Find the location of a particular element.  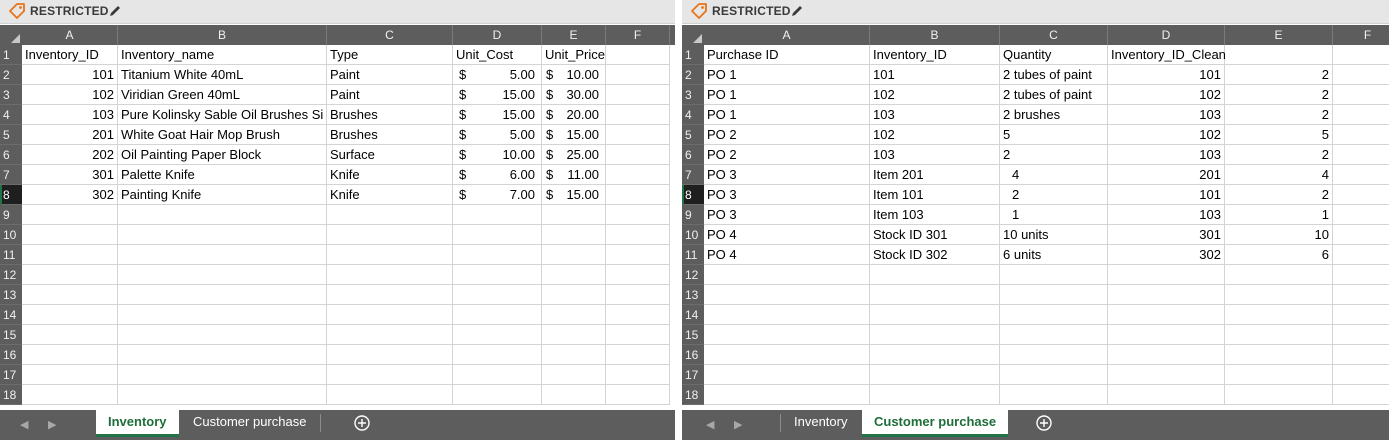

header-cell: Inventory_ID is located at coordinates (70, 55).